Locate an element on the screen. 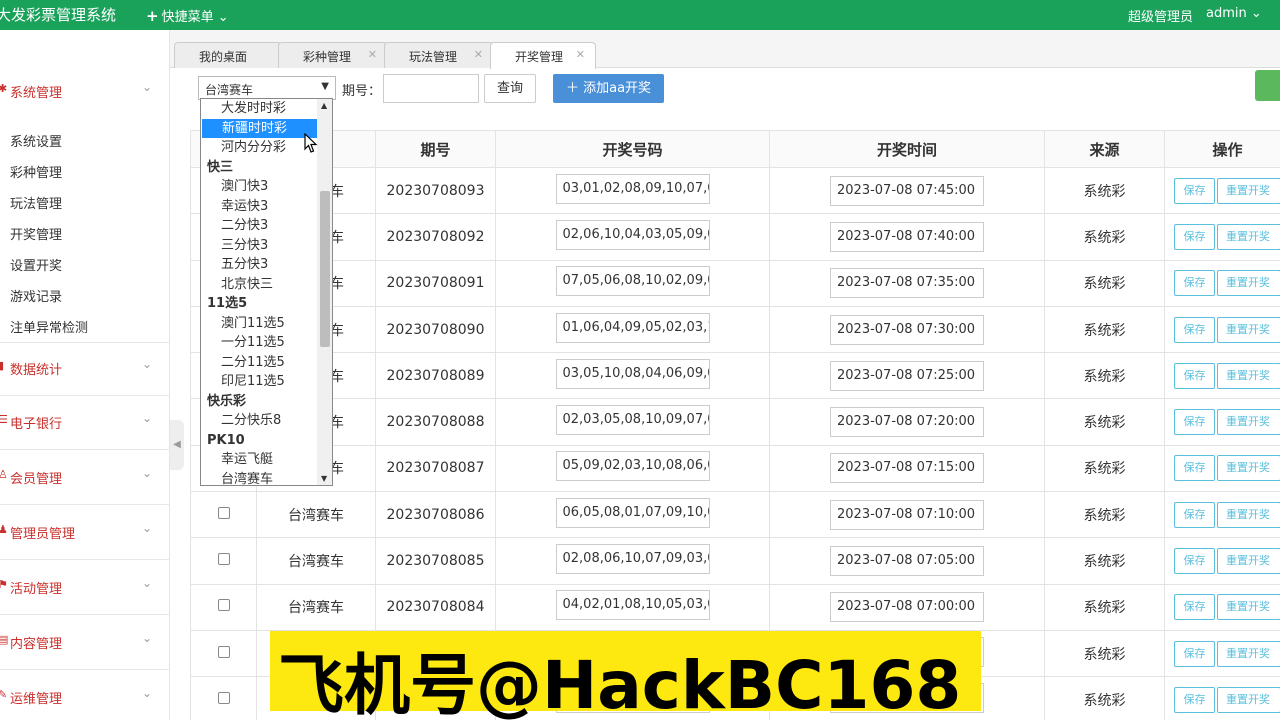  time-input: 2023-07-08 07:00:00 is located at coordinates (907, 607).